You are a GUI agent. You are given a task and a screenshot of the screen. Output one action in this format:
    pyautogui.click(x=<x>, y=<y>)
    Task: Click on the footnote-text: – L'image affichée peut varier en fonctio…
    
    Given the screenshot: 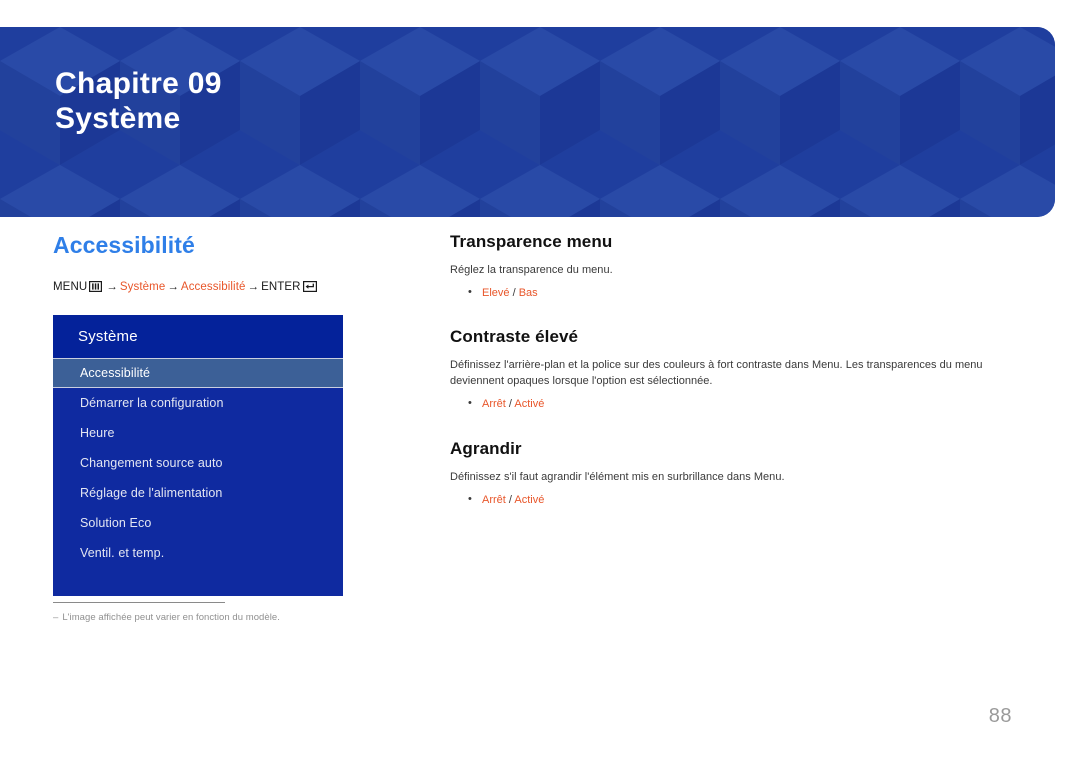 What is the action you would take?
    pyautogui.click(x=213, y=617)
    